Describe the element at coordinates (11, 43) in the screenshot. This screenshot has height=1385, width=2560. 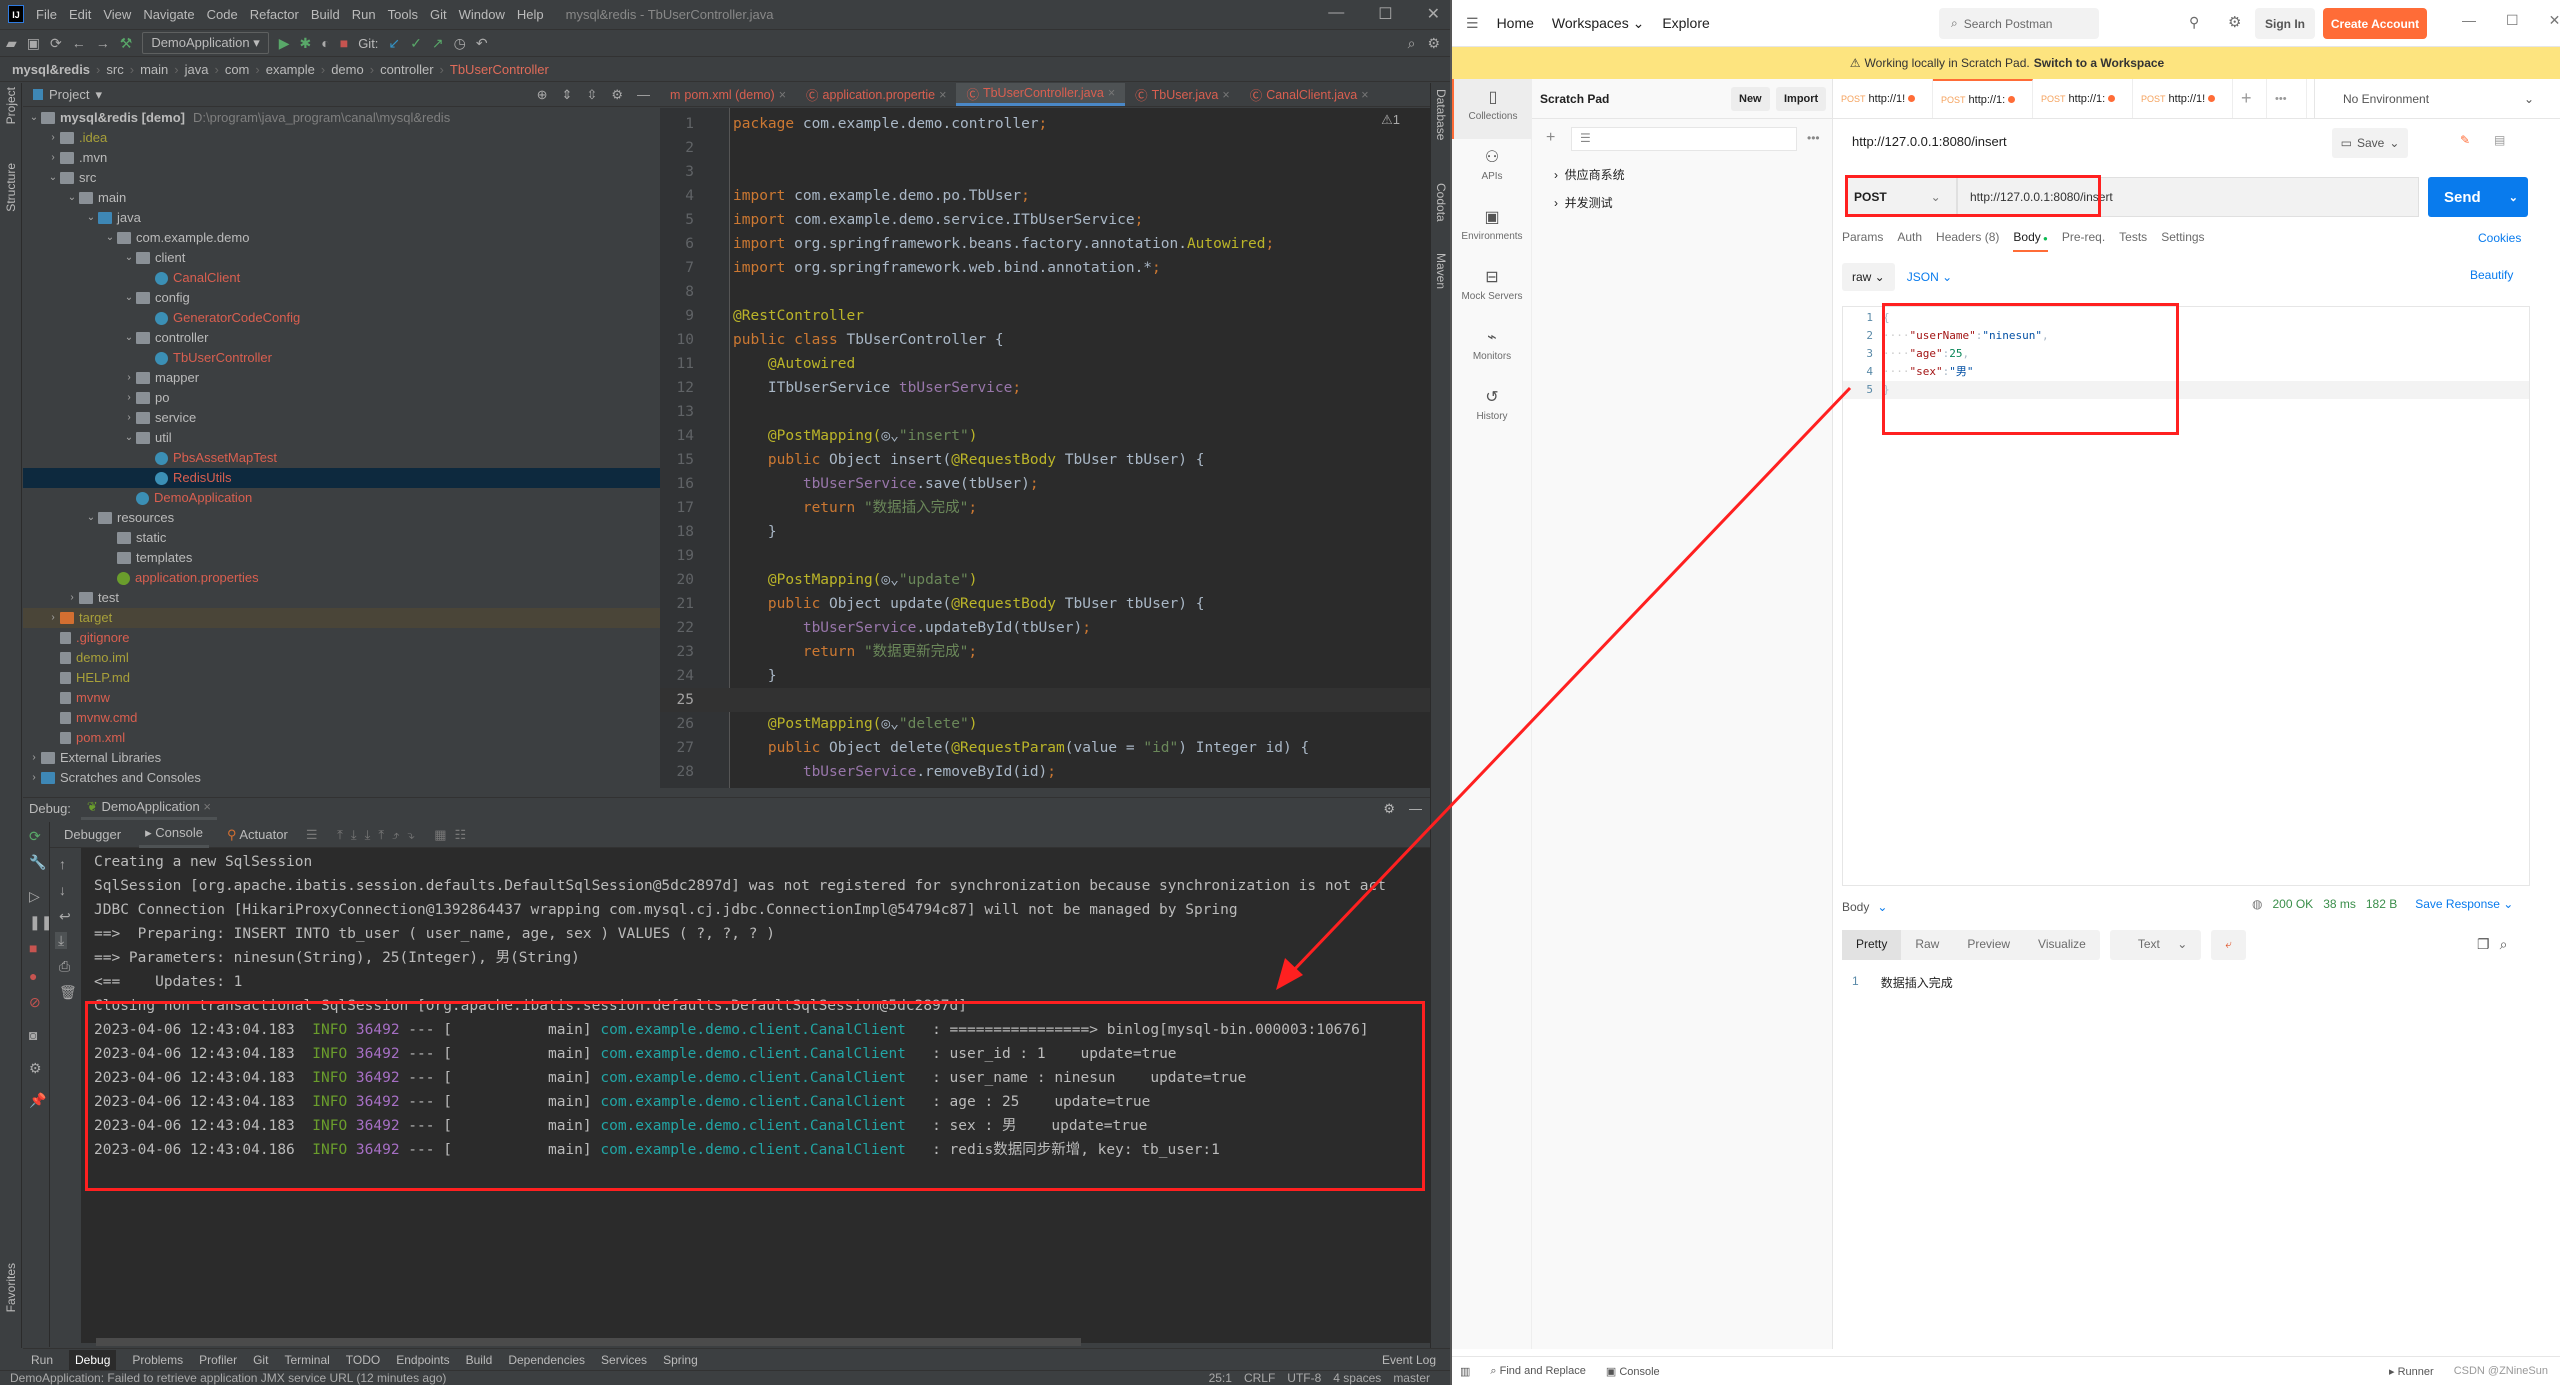
I see `open-icon: ▰` at that location.